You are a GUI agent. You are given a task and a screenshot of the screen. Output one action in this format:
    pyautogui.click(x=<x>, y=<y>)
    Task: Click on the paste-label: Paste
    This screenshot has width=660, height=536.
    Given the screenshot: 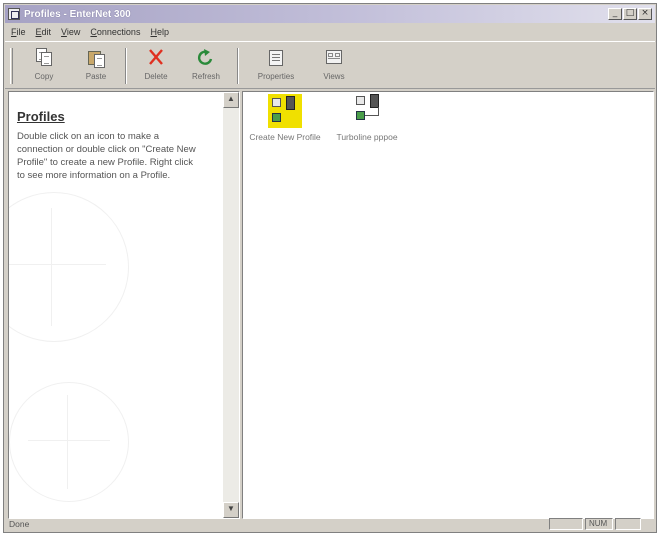 What is the action you would take?
    pyautogui.click(x=96, y=76)
    